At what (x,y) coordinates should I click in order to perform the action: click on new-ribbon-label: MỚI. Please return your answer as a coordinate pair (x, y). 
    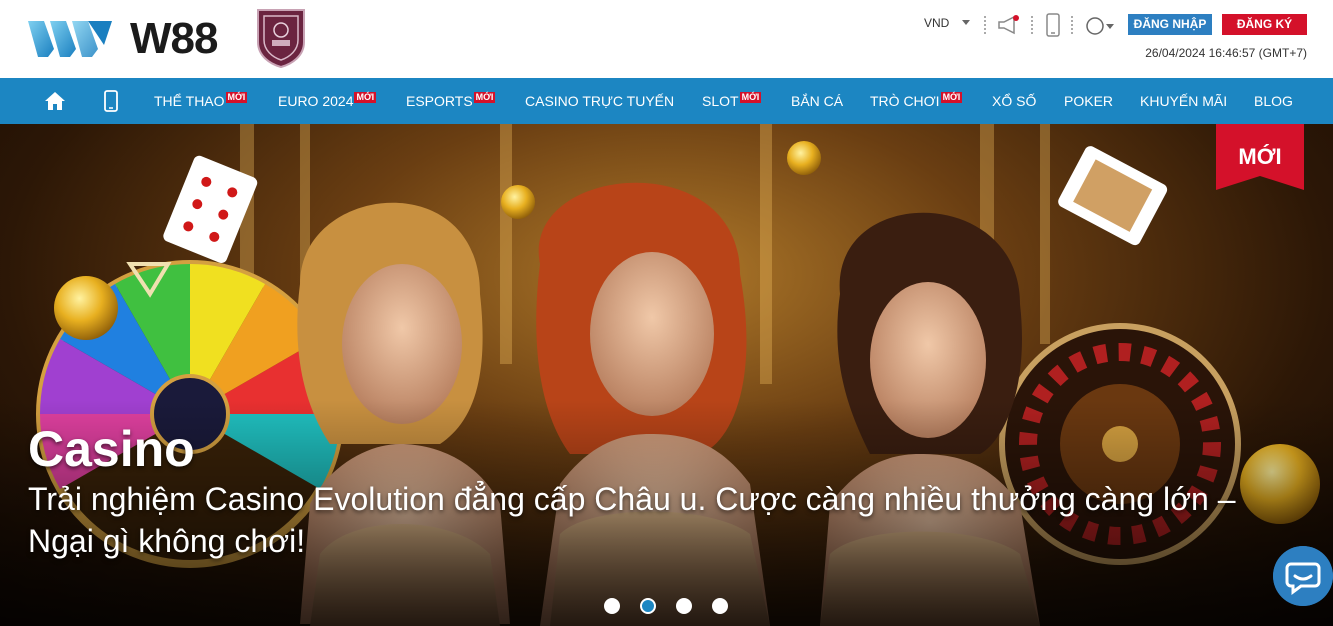
    Looking at the image, I should click on (1260, 156).